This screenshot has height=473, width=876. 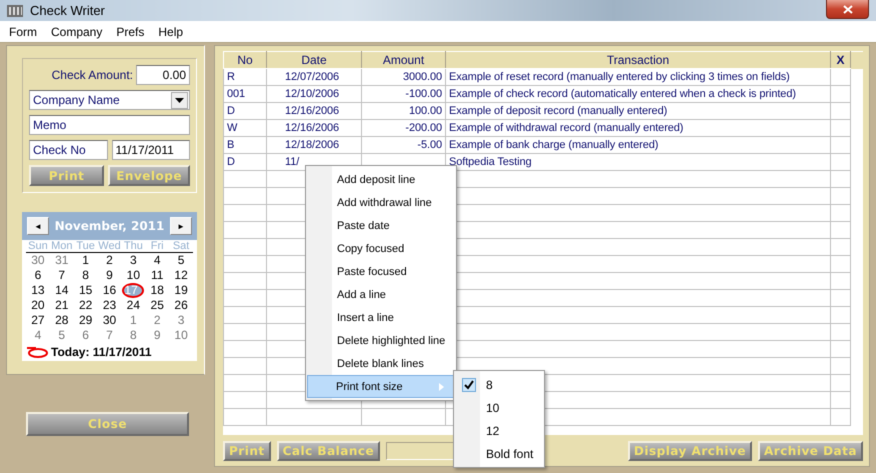 What do you see at coordinates (381, 386) in the screenshot?
I see `context-menu-item: Print font size` at bounding box center [381, 386].